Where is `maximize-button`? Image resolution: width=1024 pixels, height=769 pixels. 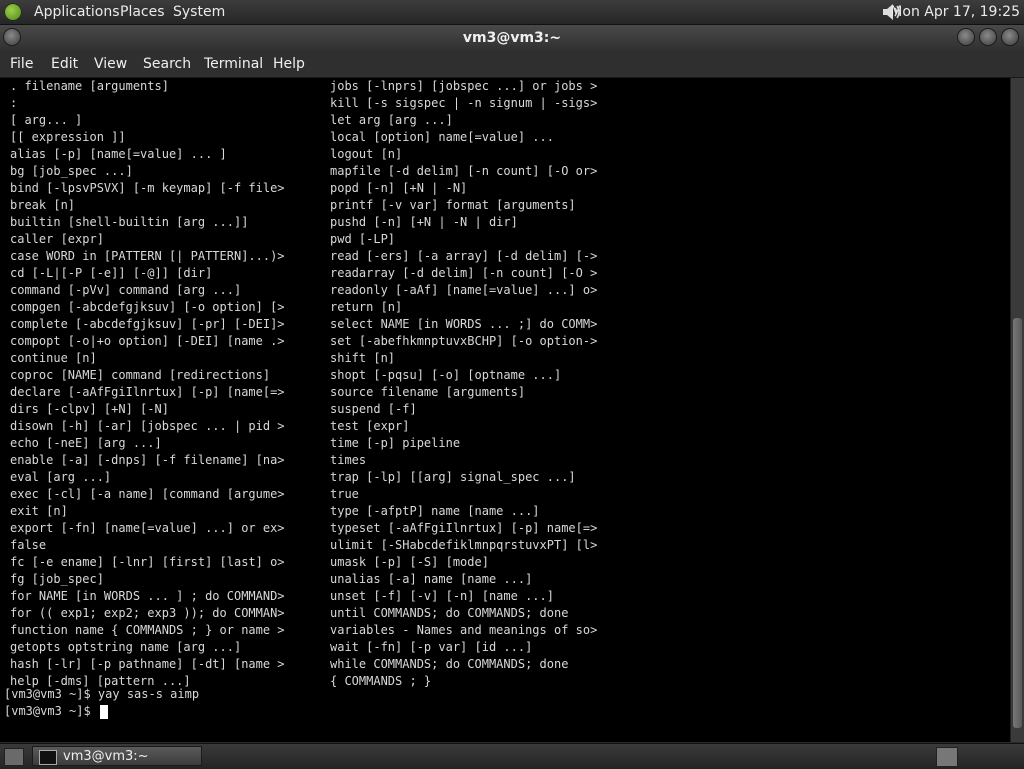
maximize-button is located at coordinates (988, 37).